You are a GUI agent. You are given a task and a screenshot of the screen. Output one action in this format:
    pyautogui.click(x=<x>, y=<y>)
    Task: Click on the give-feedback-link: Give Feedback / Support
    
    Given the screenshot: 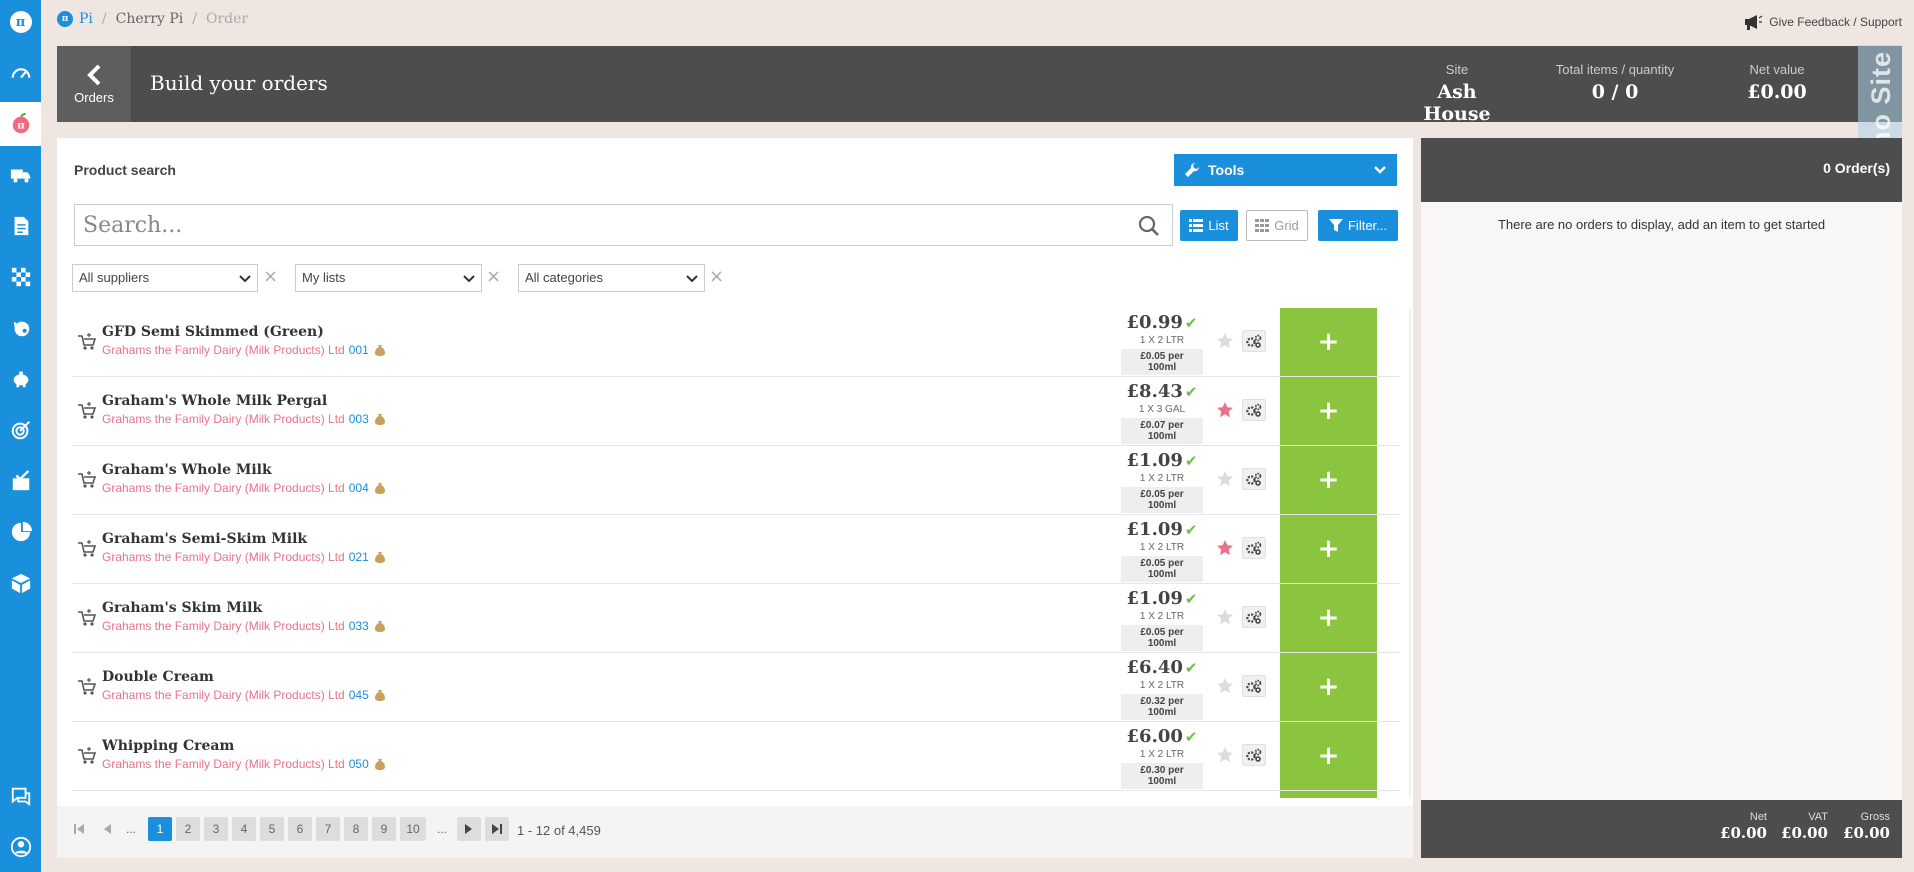 What is the action you would take?
    pyautogui.click(x=1822, y=22)
    